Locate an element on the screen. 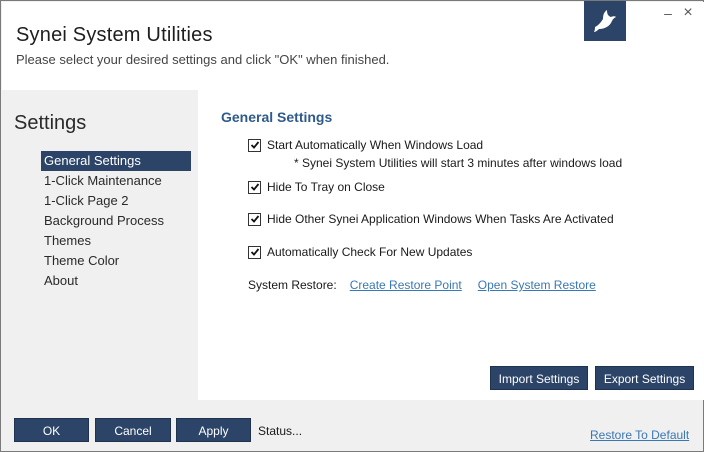 The width and height of the screenshot is (704, 452). import-settings-button: Import Settings is located at coordinates (539, 378).